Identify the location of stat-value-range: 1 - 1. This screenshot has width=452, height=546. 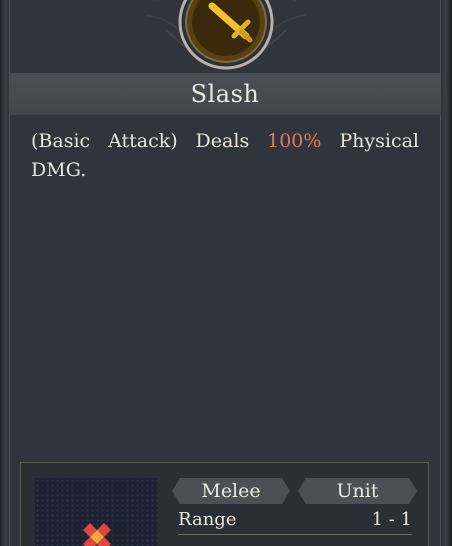
(391, 519).